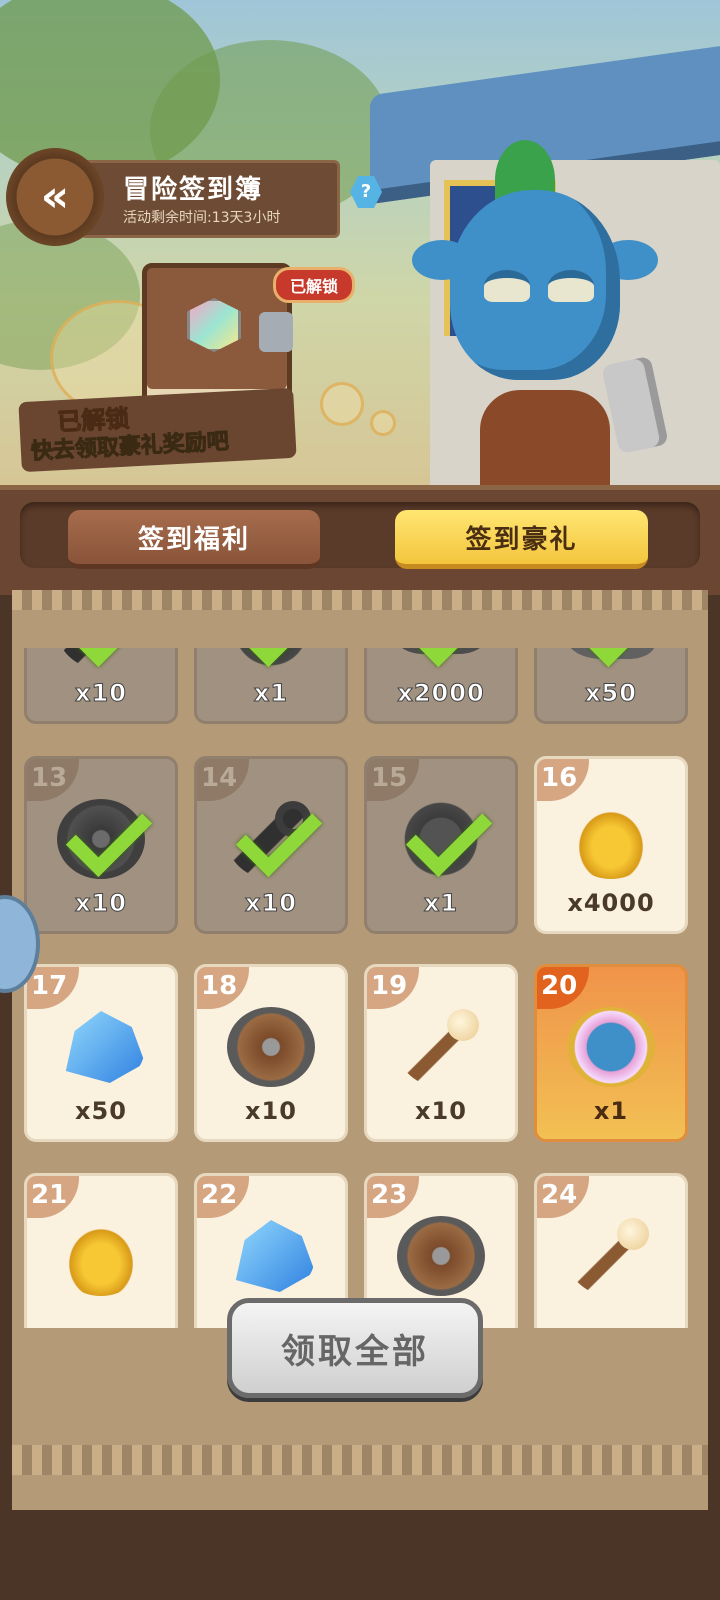 Image resolution: width=720 pixels, height=1600 pixels. I want to click on reward-cell: 21, so click(101, 1250).